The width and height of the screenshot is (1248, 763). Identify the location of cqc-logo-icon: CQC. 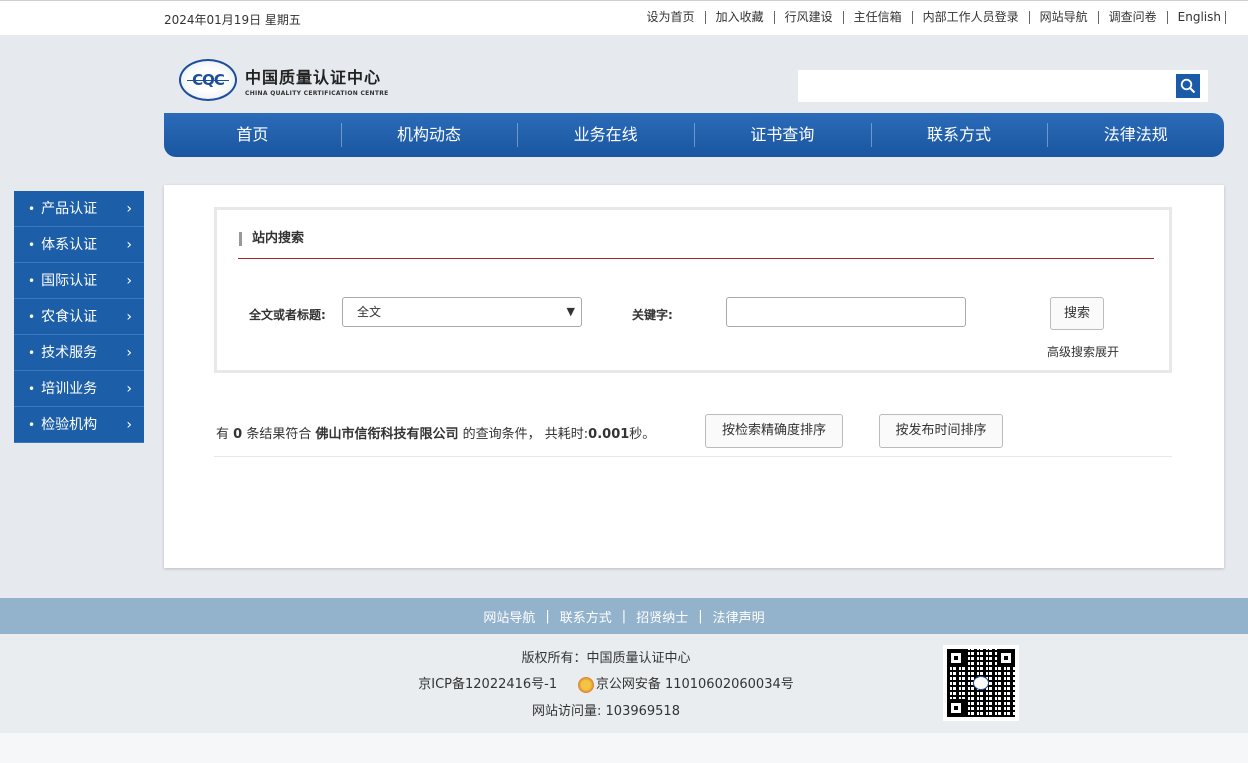
(208, 80).